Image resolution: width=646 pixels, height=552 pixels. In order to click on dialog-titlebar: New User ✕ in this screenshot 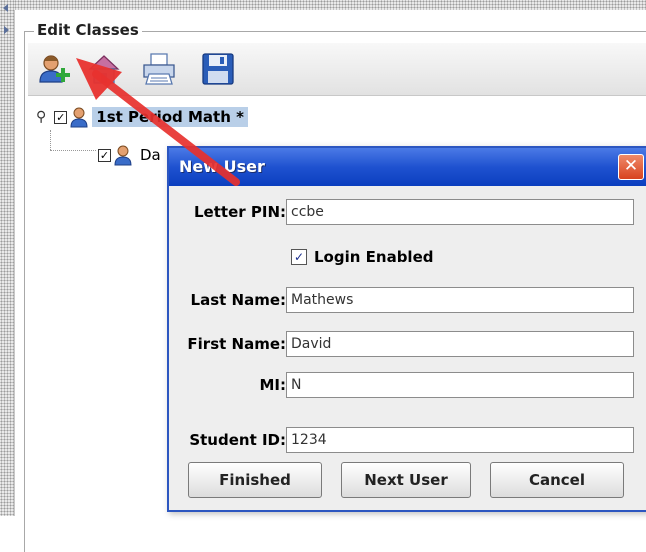, I will do `click(407, 167)`.